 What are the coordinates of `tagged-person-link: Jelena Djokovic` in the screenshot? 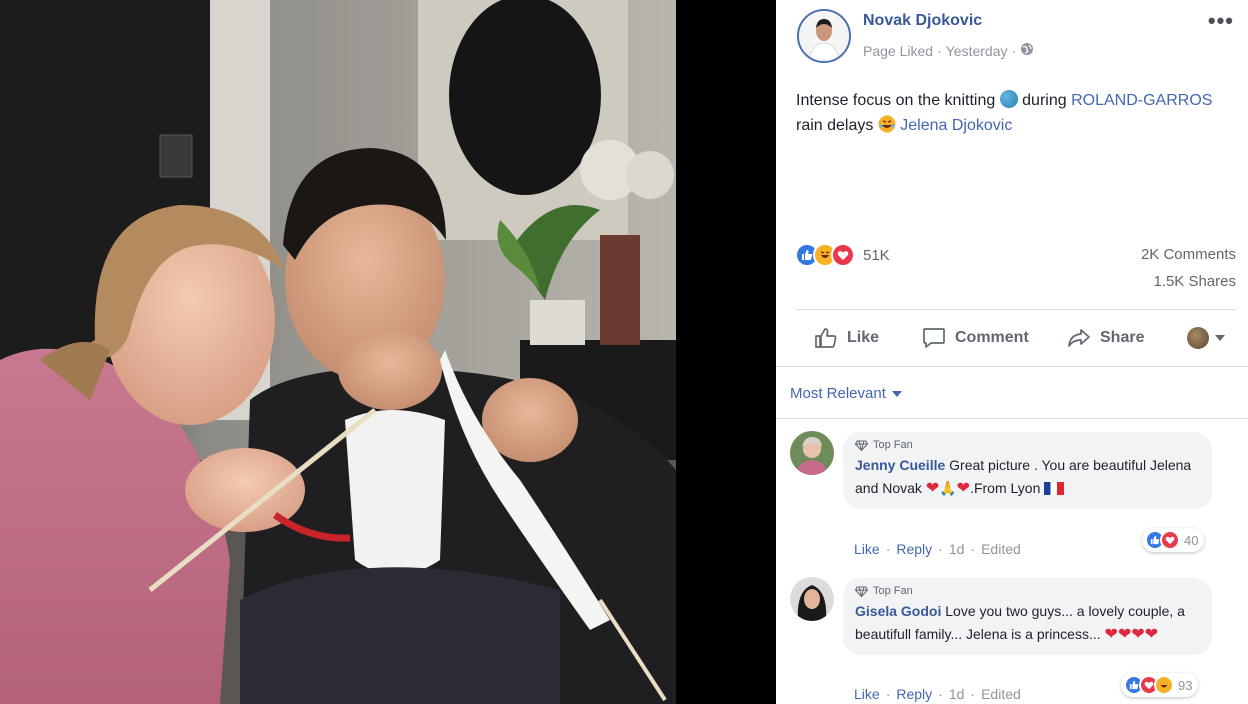 It's located at (956, 125).